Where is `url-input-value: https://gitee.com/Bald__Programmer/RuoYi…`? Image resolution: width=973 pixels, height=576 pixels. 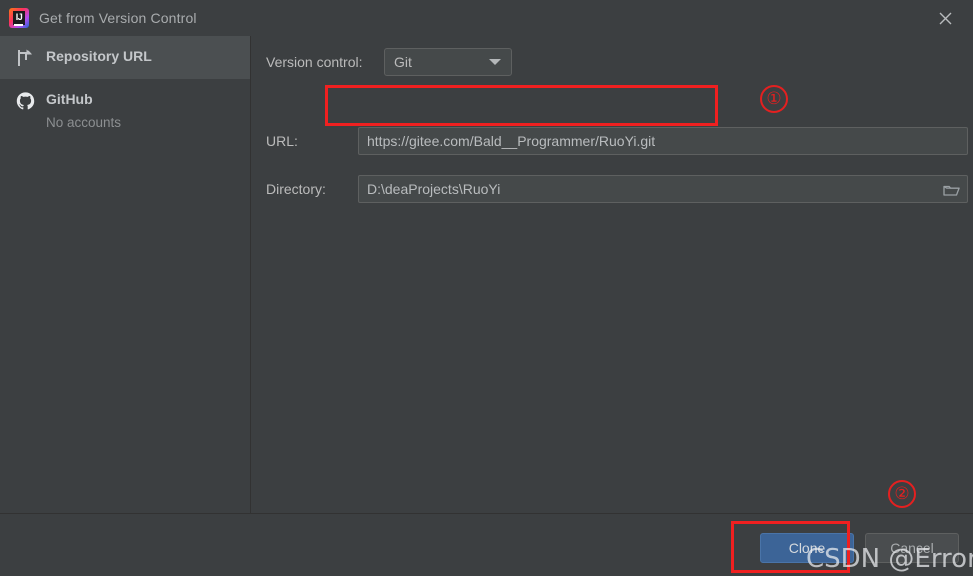 url-input-value: https://gitee.com/Bald__Programmer/RuoYi… is located at coordinates (511, 141).